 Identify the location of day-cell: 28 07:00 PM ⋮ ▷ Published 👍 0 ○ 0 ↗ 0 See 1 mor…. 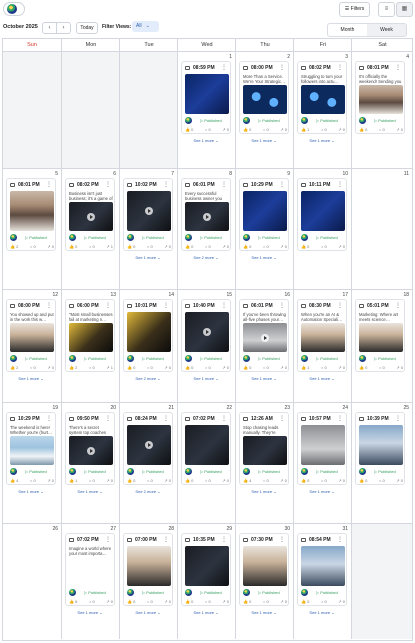
(148, 581).